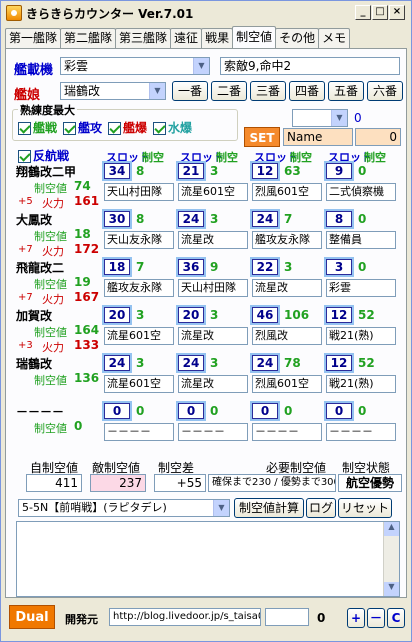  What do you see at coordinates (321, 508) in the screenshot?
I see `log-button: ログ` at bounding box center [321, 508].